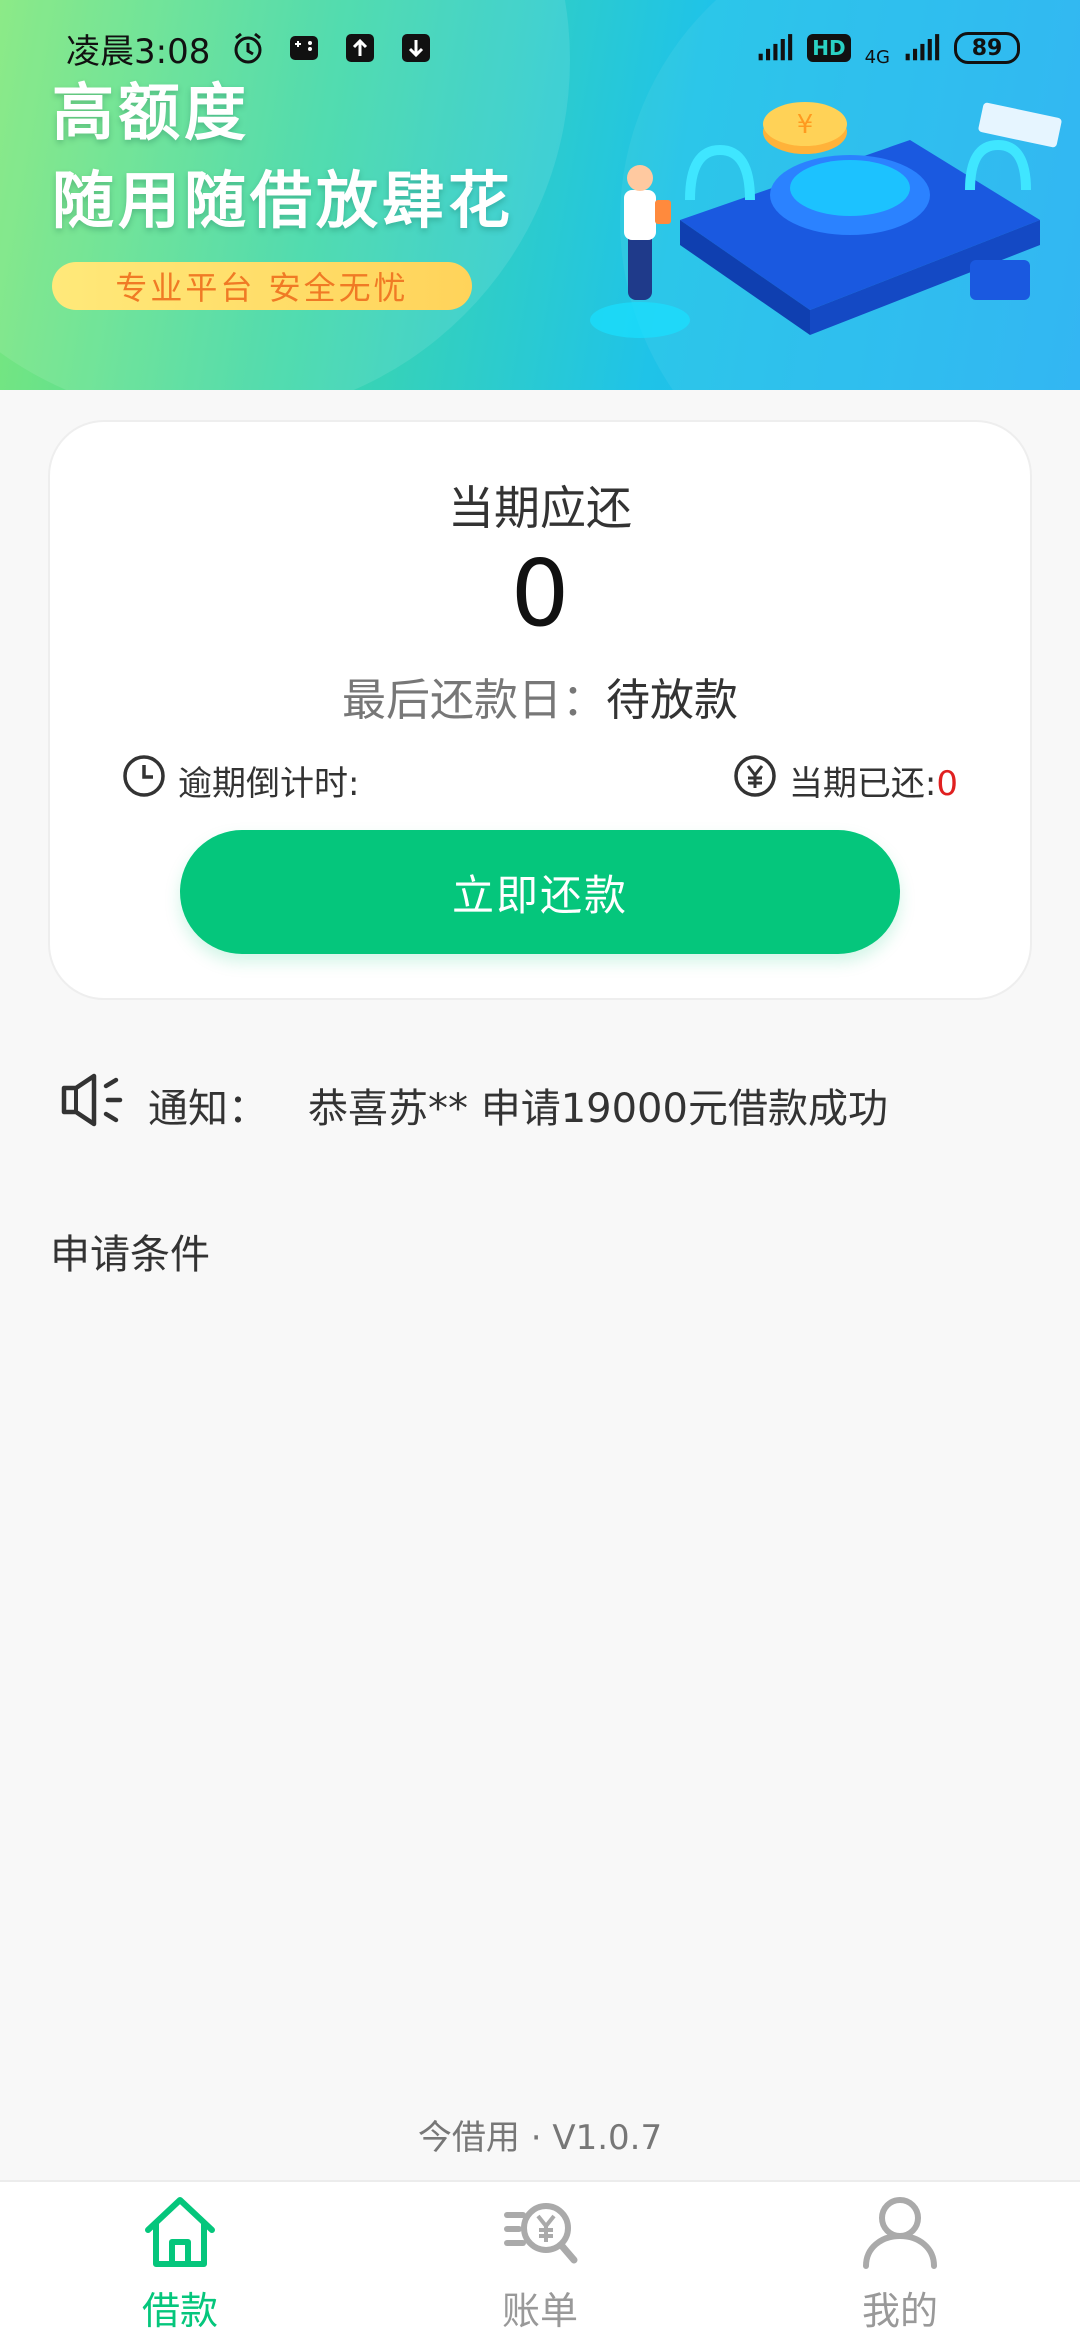 Image resolution: width=1080 pixels, height=2340 pixels. I want to click on signal-icon, so click(775, 48).